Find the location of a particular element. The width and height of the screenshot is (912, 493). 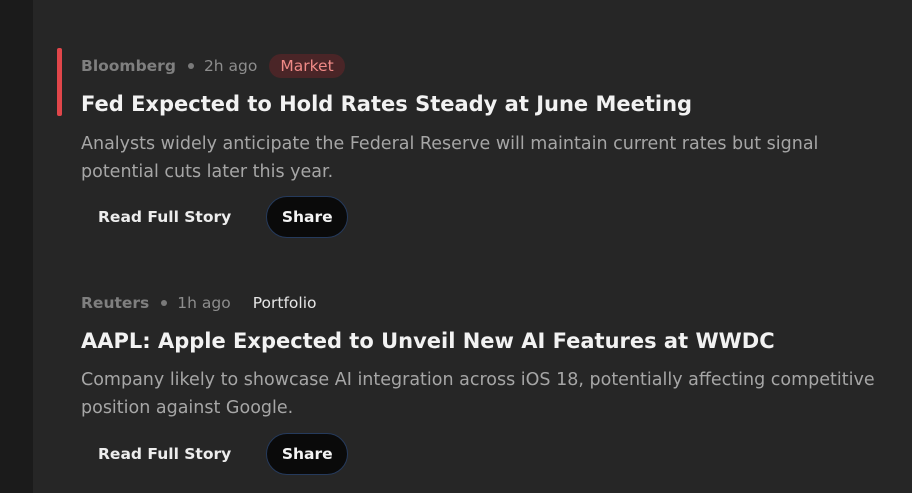

article-meta: Reuters 1h ago Portfolio is located at coordinates (198, 303).